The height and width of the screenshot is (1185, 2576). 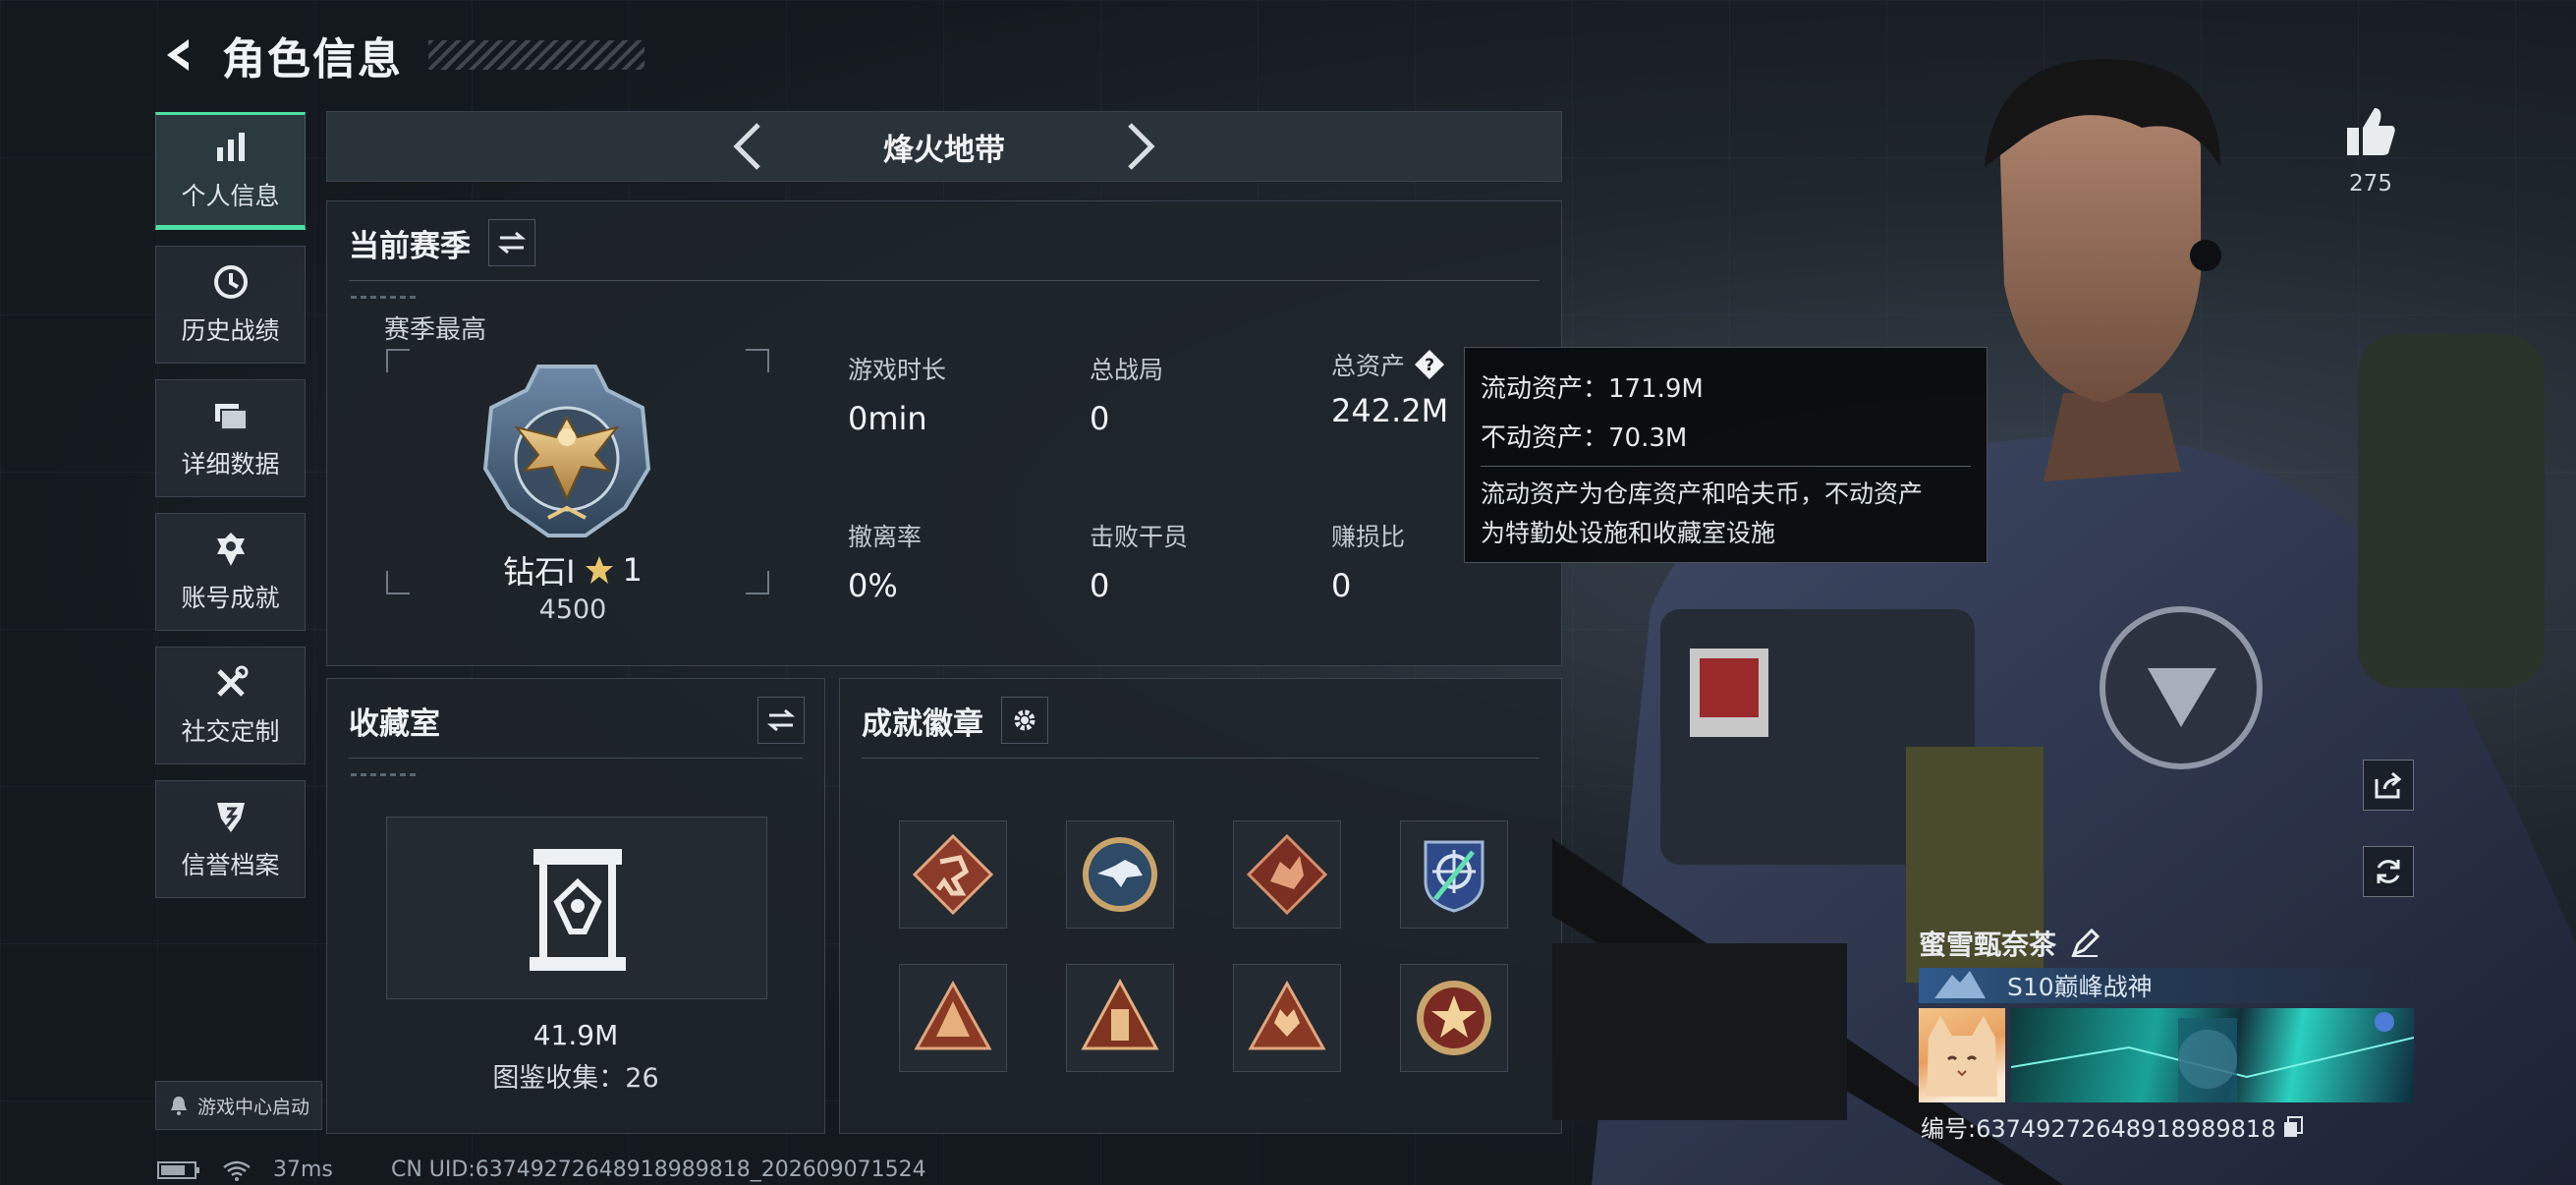 I want to click on sidebar: 个人信息 历史战绩 详细数据 账号成就 社交定制 信誉档案, so click(x=230, y=513).